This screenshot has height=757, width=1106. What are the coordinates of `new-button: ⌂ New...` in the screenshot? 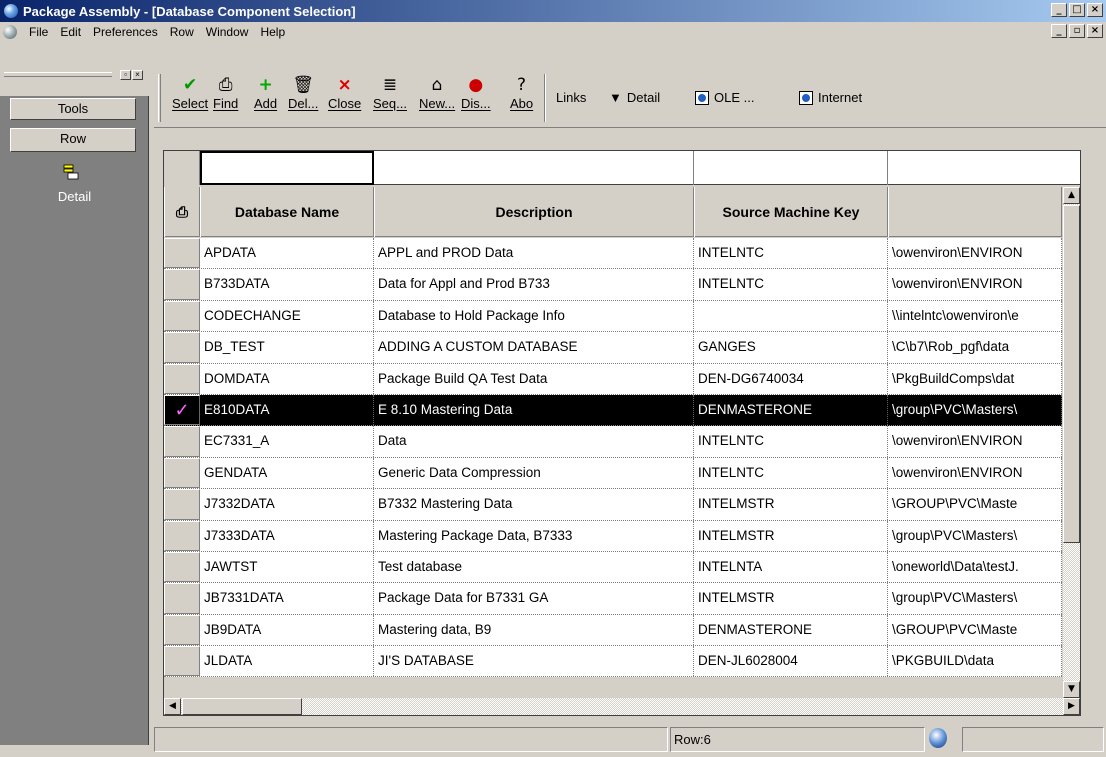 It's located at (437, 92).